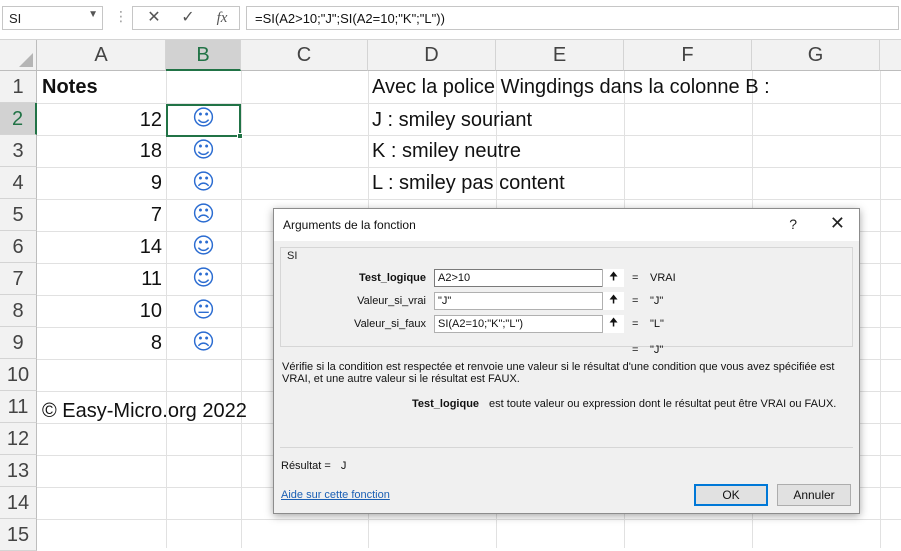  What do you see at coordinates (814, 495) in the screenshot?
I see `cancel-button: Annuler` at bounding box center [814, 495].